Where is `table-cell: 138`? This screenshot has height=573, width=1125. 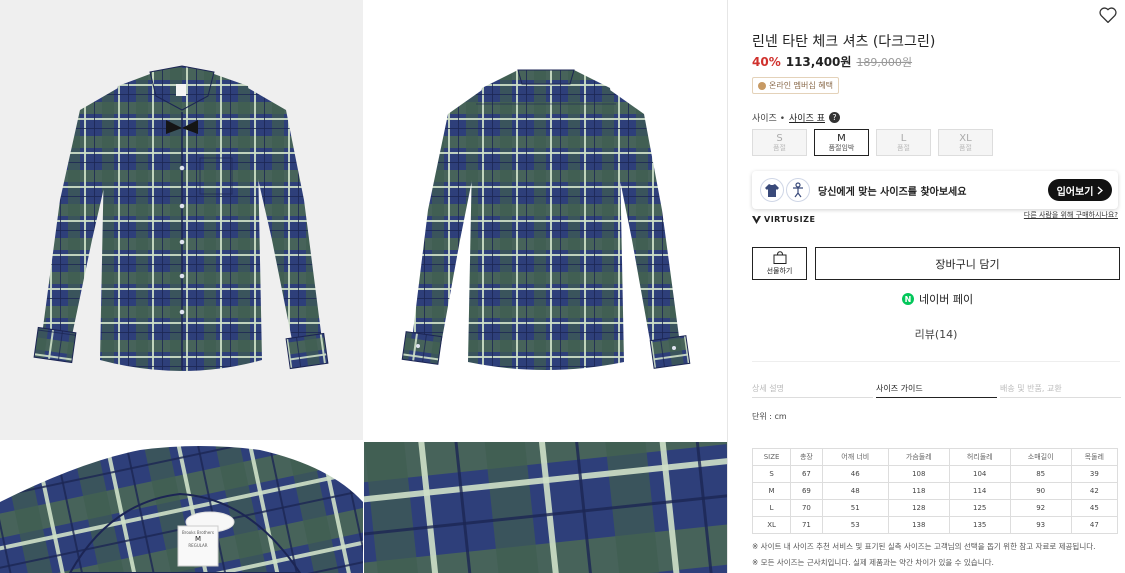
table-cell: 138 is located at coordinates (918, 525).